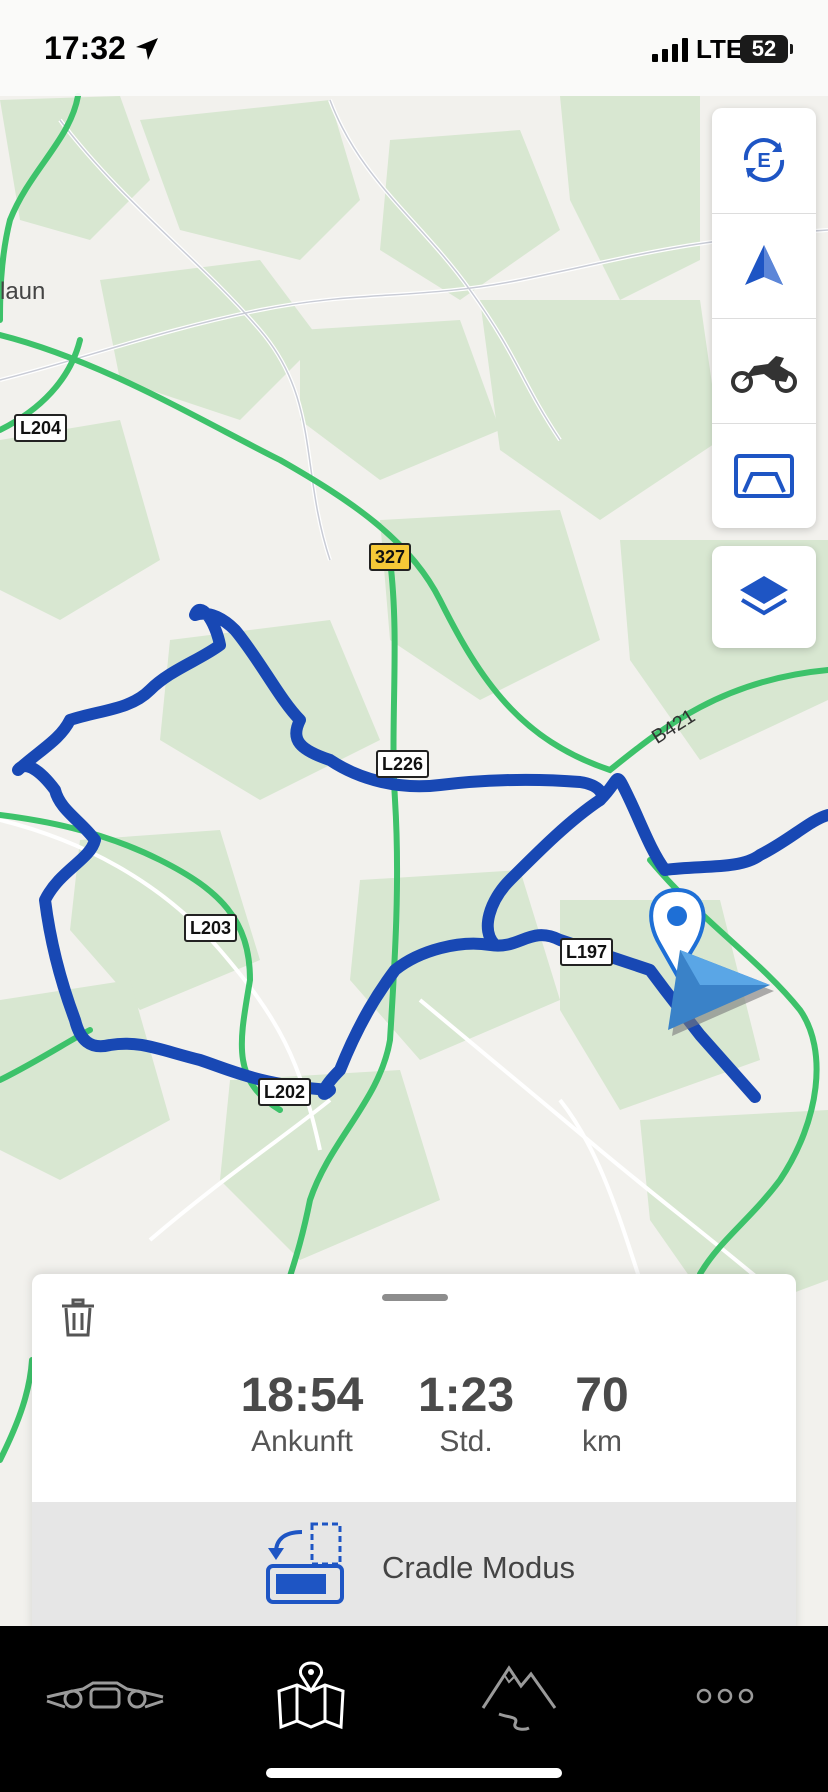 This screenshot has width=828, height=1792. I want to click on sheet-grabber-handle, so click(415, 1297).